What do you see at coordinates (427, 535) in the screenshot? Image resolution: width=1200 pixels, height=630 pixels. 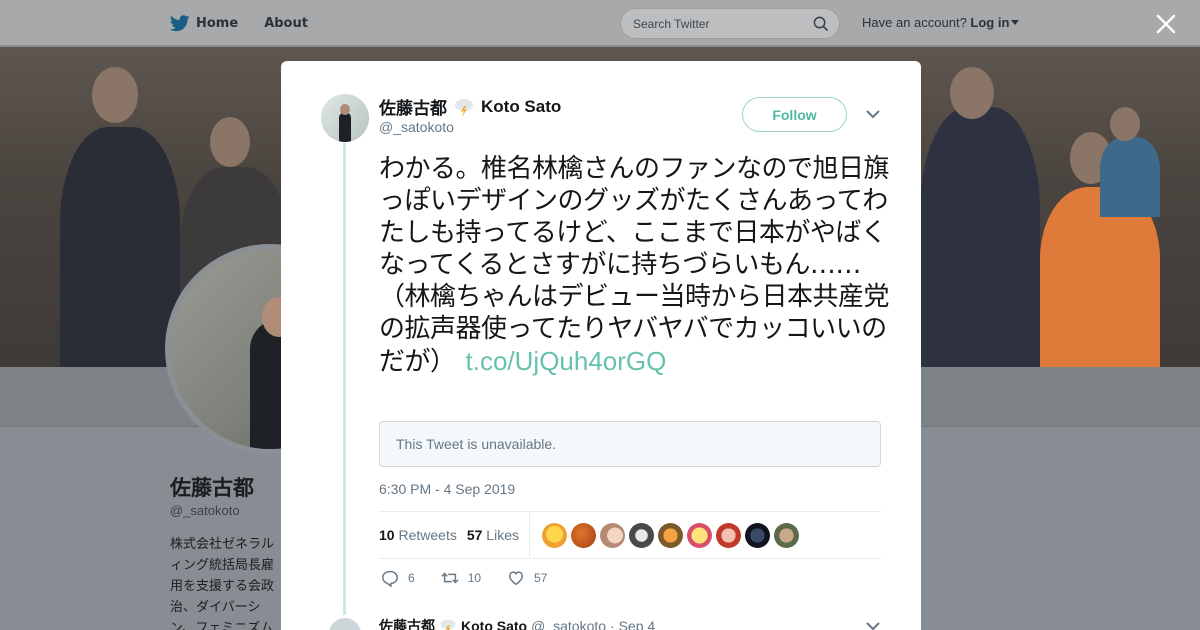 I see `retweets-label: Retweets` at bounding box center [427, 535].